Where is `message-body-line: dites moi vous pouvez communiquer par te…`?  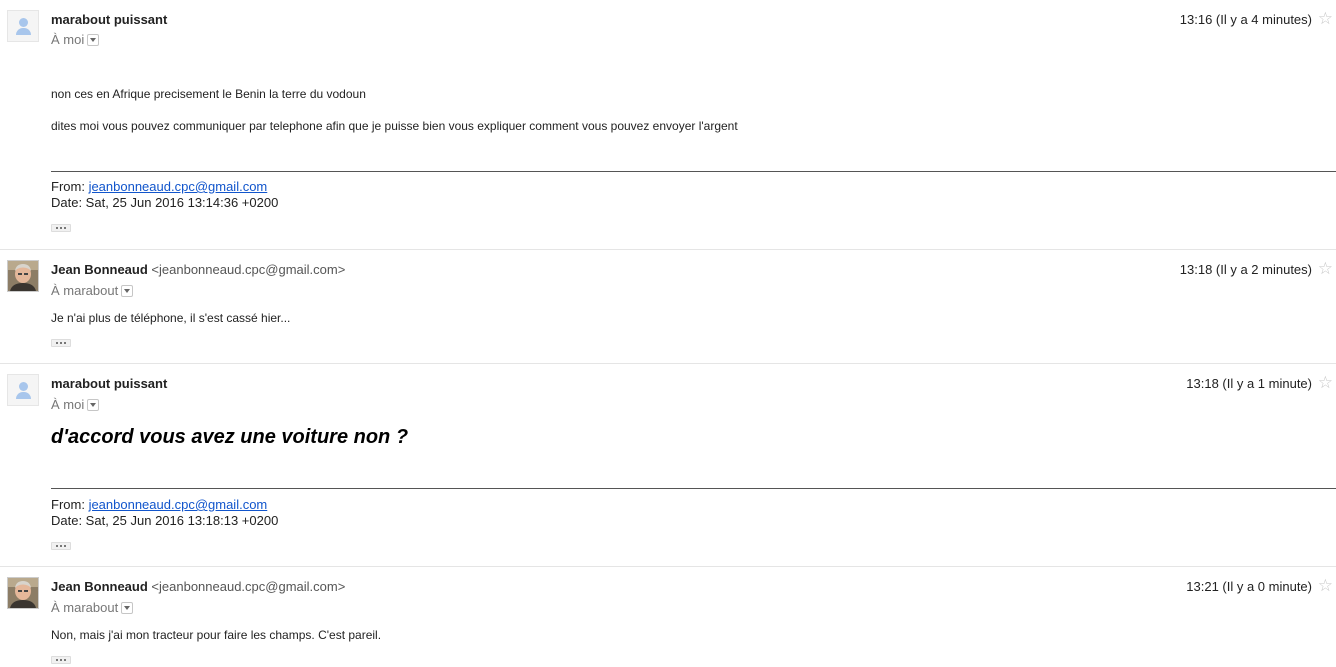 message-body-line: dites moi vous pouvez communiquer par te… is located at coordinates (394, 126).